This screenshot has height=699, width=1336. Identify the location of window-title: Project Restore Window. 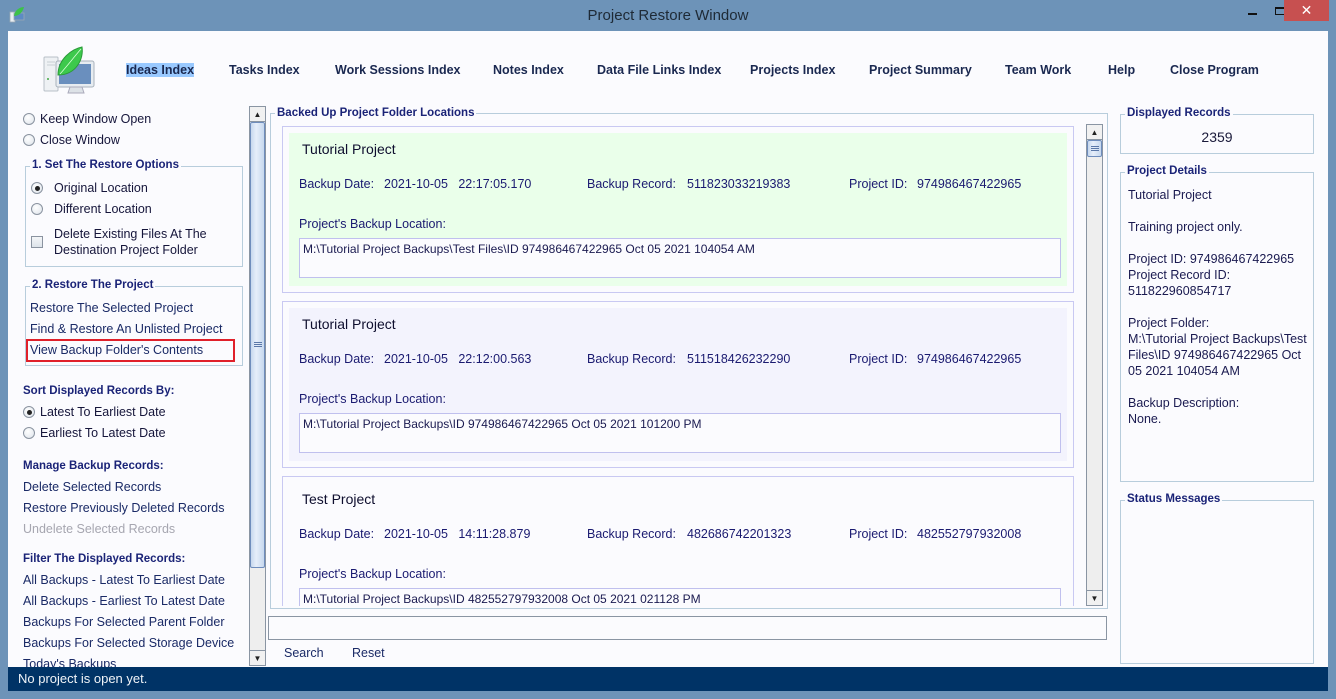
(668, 15).